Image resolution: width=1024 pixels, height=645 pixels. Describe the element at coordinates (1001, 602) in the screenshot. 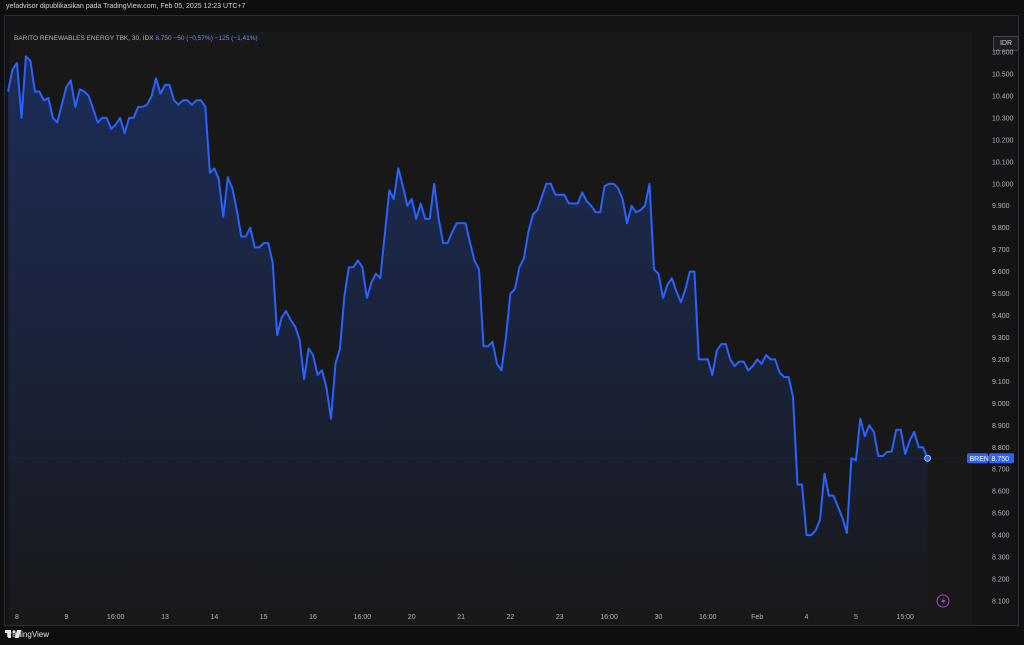

I see `y-tick-label: 8.100` at that location.